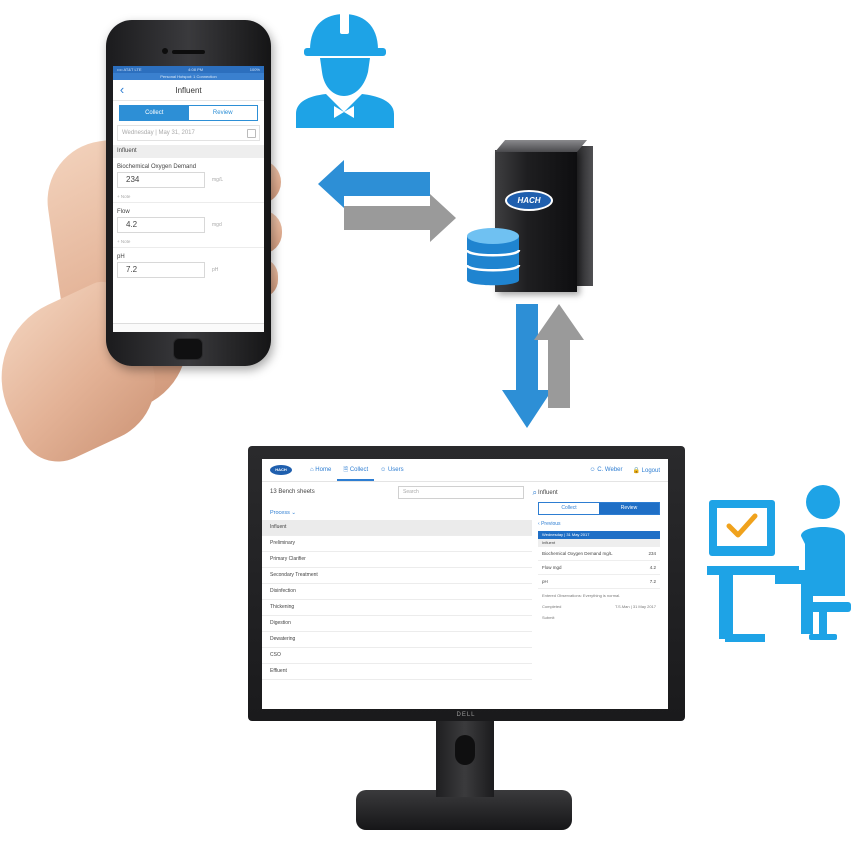  Describe the element at coordinates (165, 51) in the screenshot. I see `phone-camera` at that location.